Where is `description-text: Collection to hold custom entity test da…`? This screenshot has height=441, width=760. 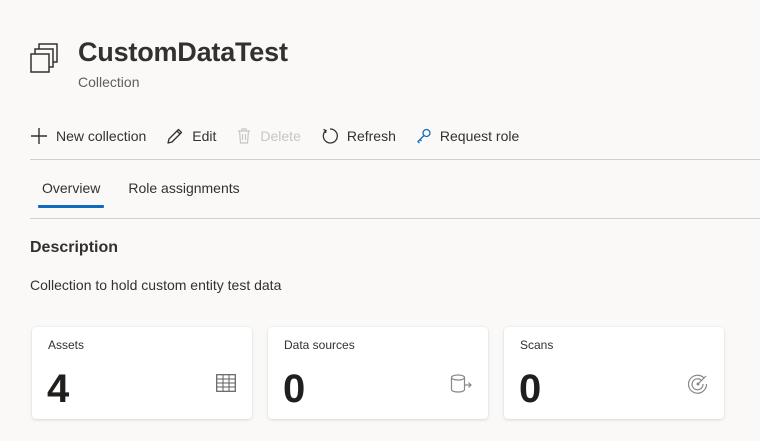
description-text: Collection to hold custom entity test da… is located at coordinates (156, 285).